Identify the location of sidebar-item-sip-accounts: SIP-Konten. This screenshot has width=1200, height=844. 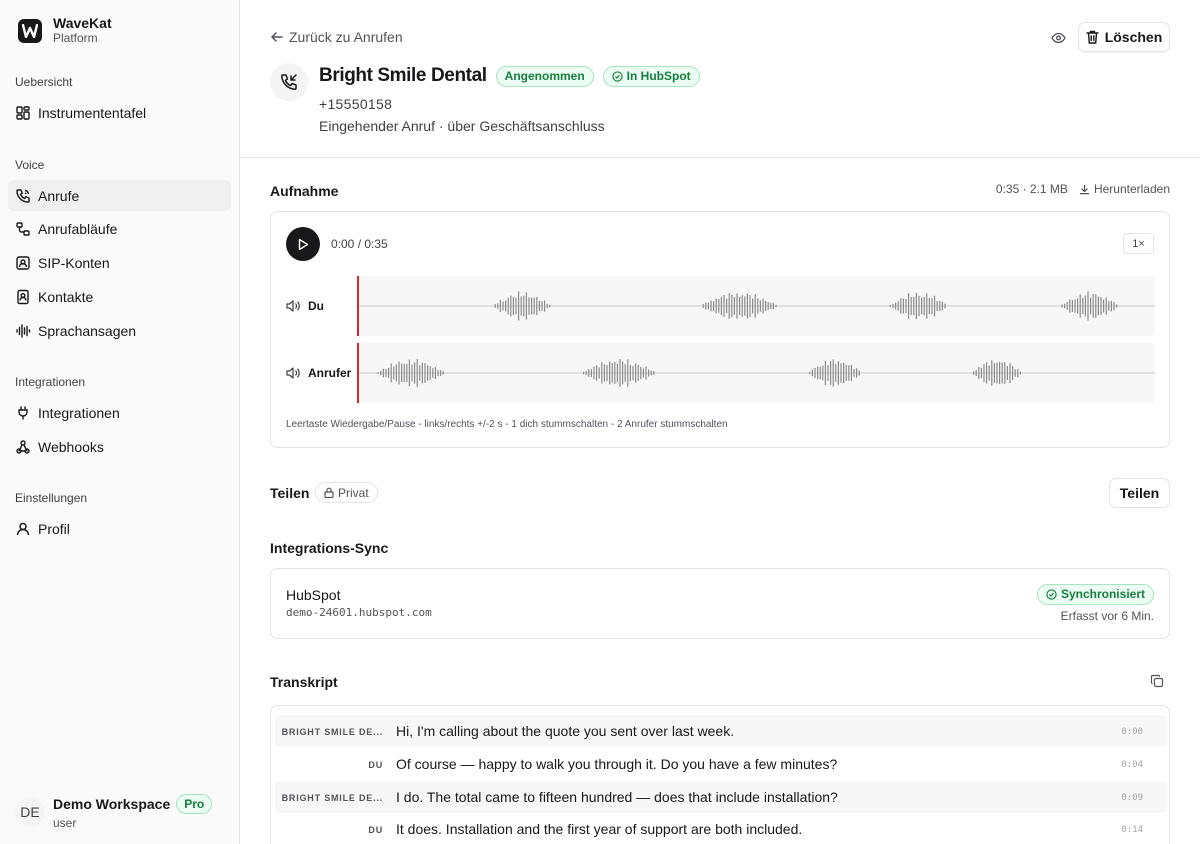
(119, 262).